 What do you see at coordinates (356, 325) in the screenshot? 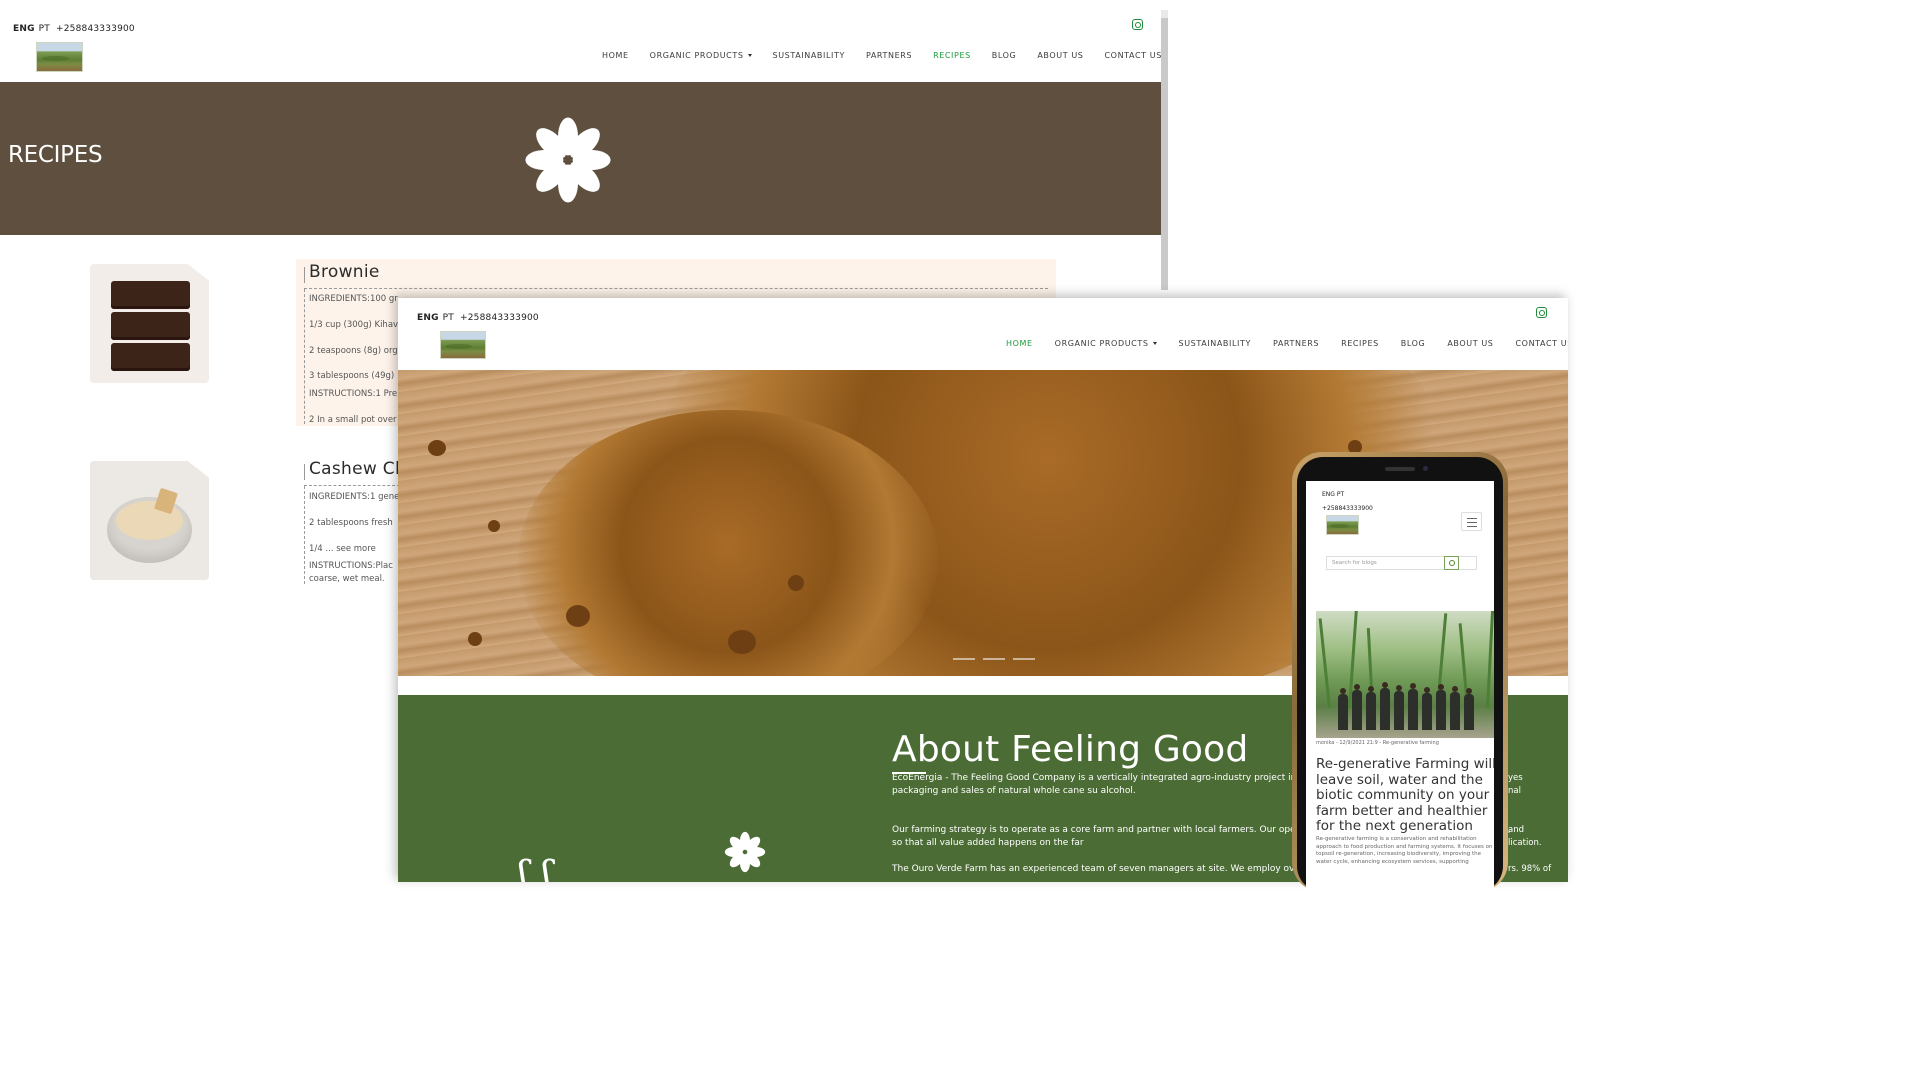
I see `recipe-line: 1/3 cup (300g) Kihavo` at bounding box center [356, 325].